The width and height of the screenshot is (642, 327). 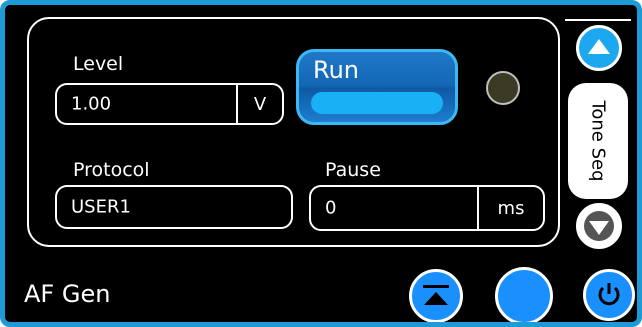 I want to click on circle-button, so click(x=524, y=294).